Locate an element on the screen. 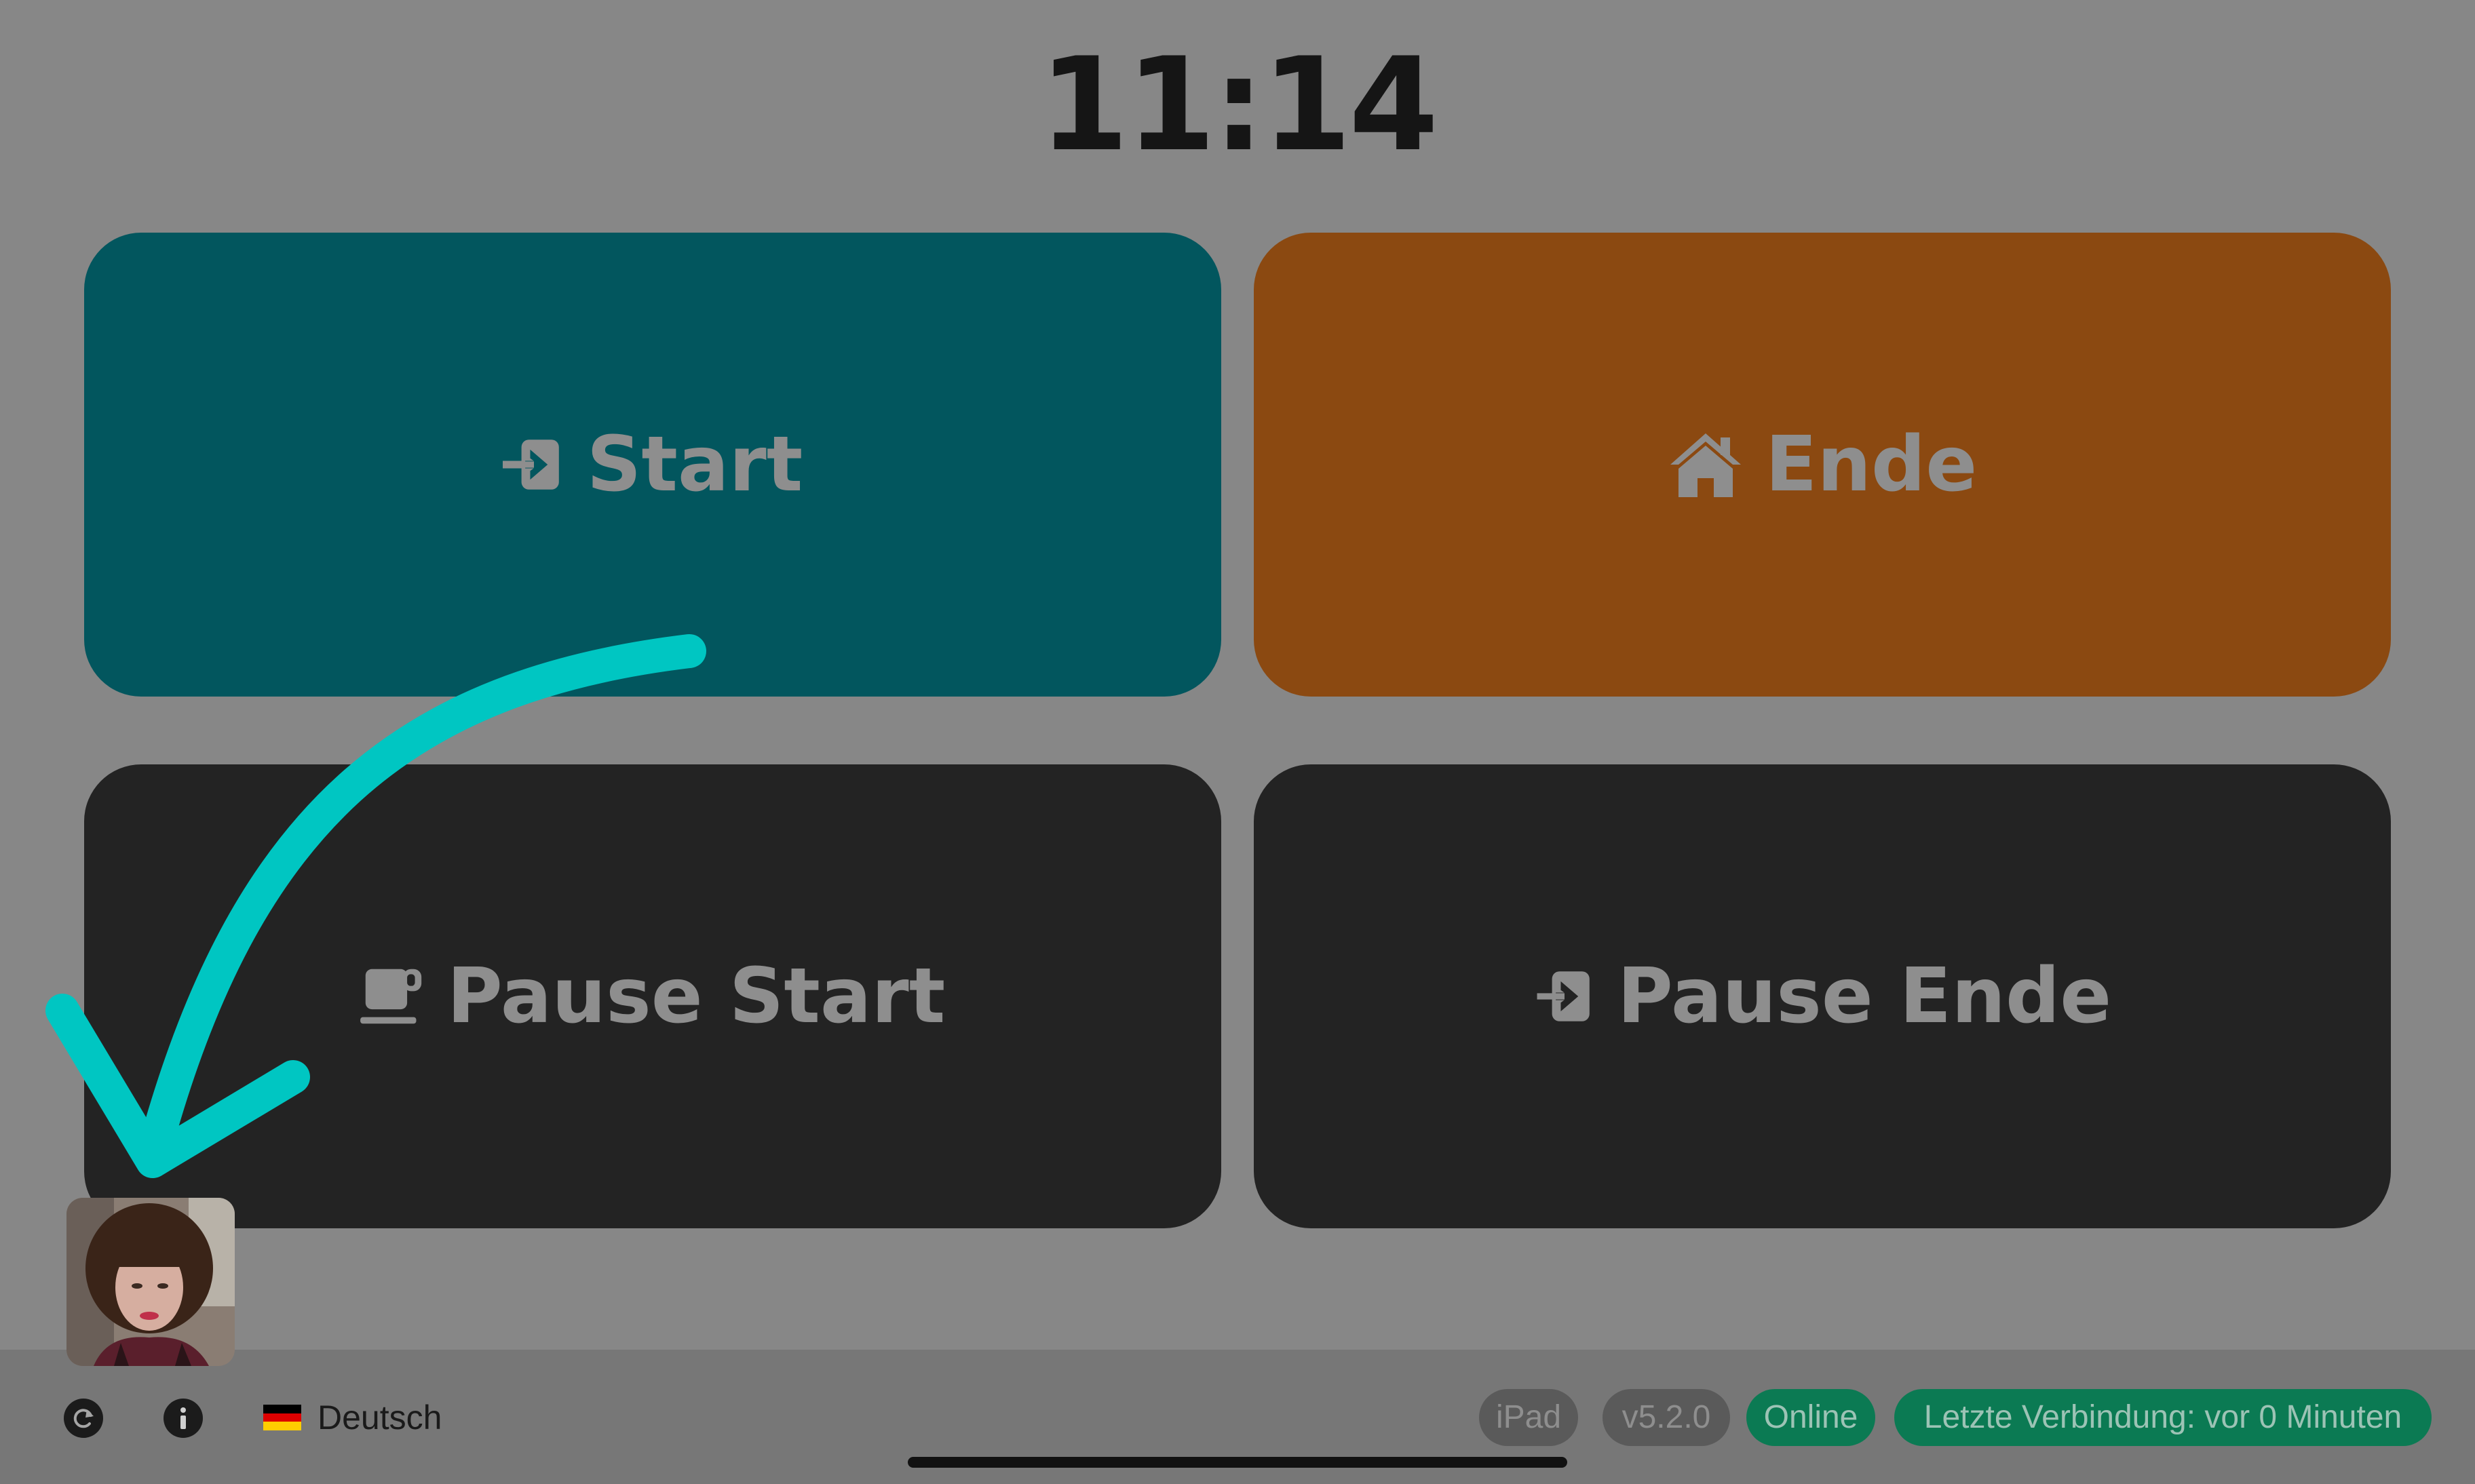 This screenshot has height=1484, width=2475. end-button: Ende is located at coordinates (1822, 465).